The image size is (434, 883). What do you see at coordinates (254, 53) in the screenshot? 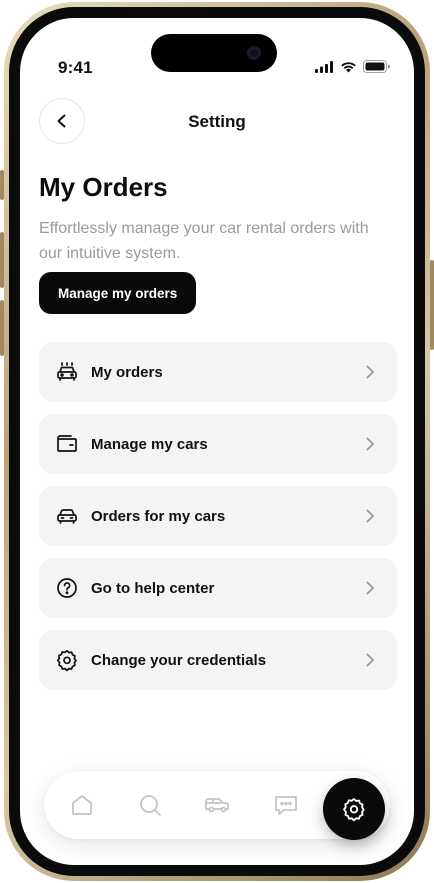
I see `camera-icon` at bounding box center [254, 53].